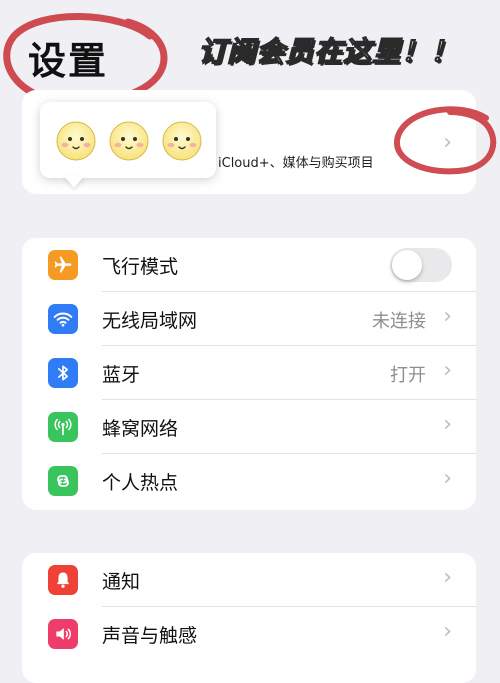 The width and height of the screenshot is (500, 683). Describe the element at coordinates (407, 265) in the screenshot. I see `toggle-knob` at that location.